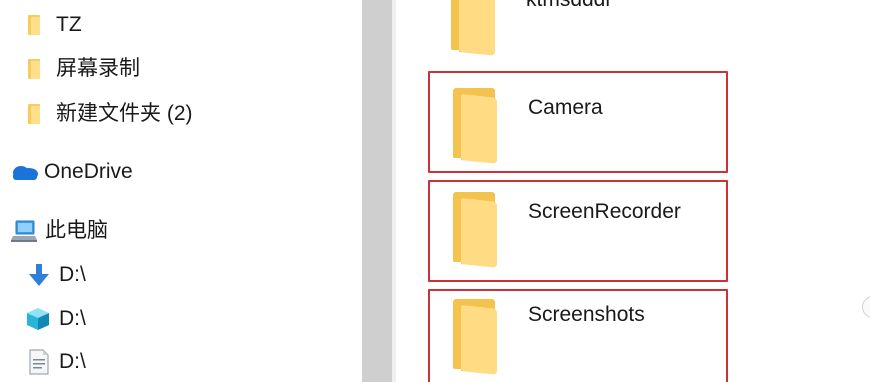  I want to click on nav-item-label: 此电脑, so click(76, 230).